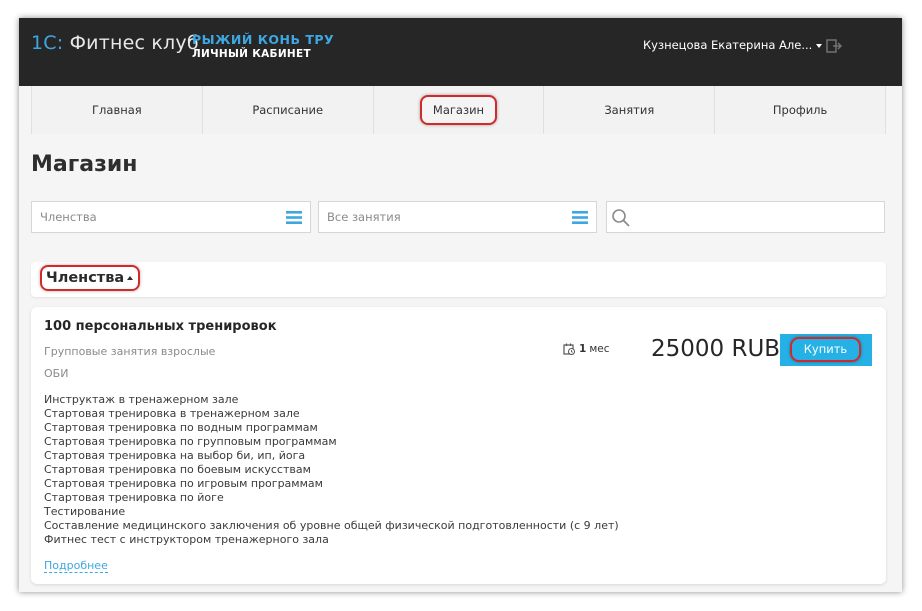  What do you see at coordinates (364, 217) in the screenshot?
I see `activity-select-value: Все занятия` at bounding box center [364, 217].